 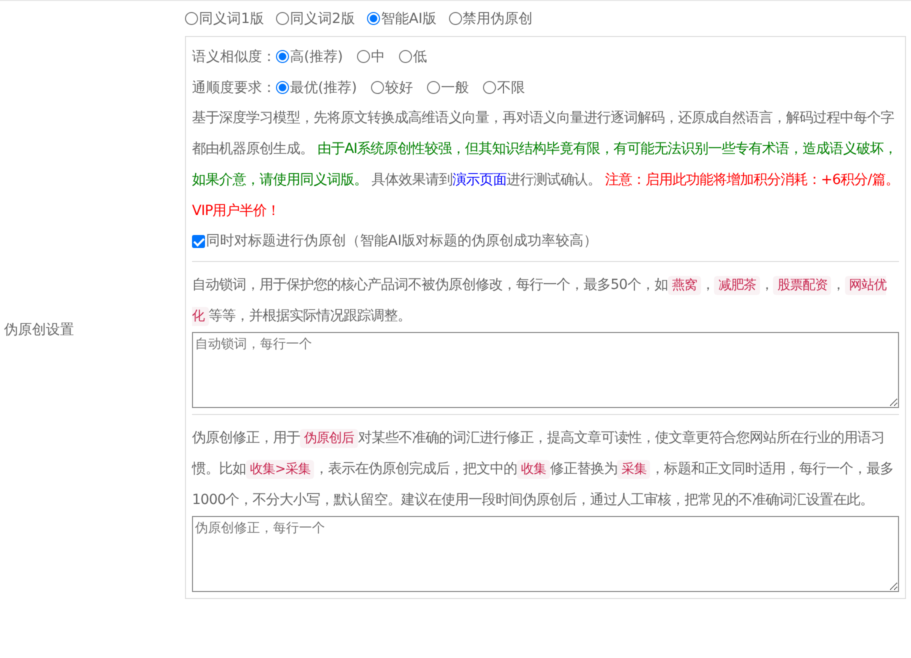 I want to click on field-label: 通顺度要求：, so click(x=234, y=87).